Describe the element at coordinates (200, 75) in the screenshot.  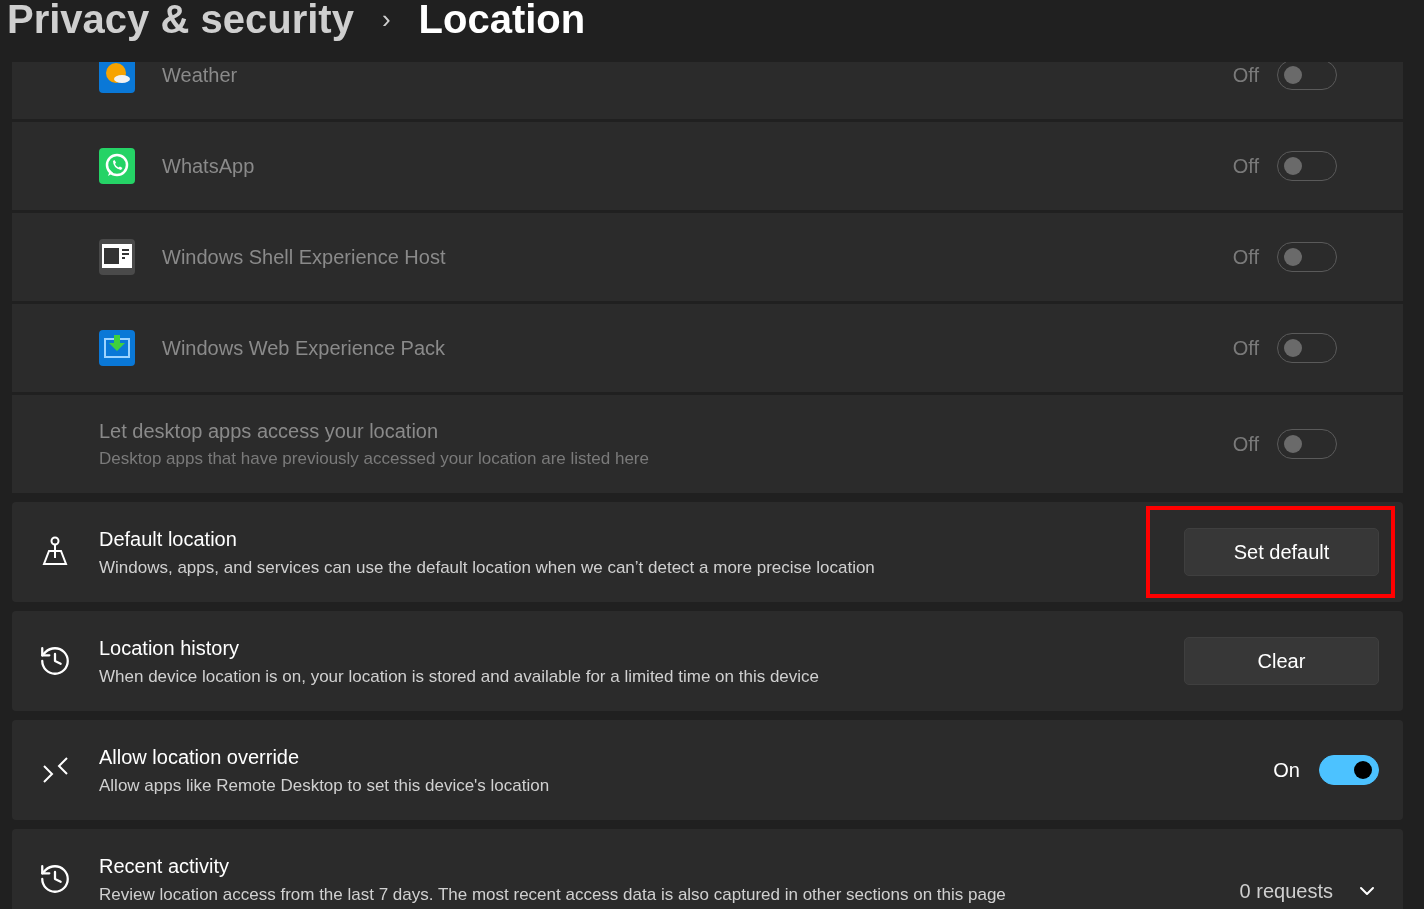
I see `app-name: Weather` at that location.